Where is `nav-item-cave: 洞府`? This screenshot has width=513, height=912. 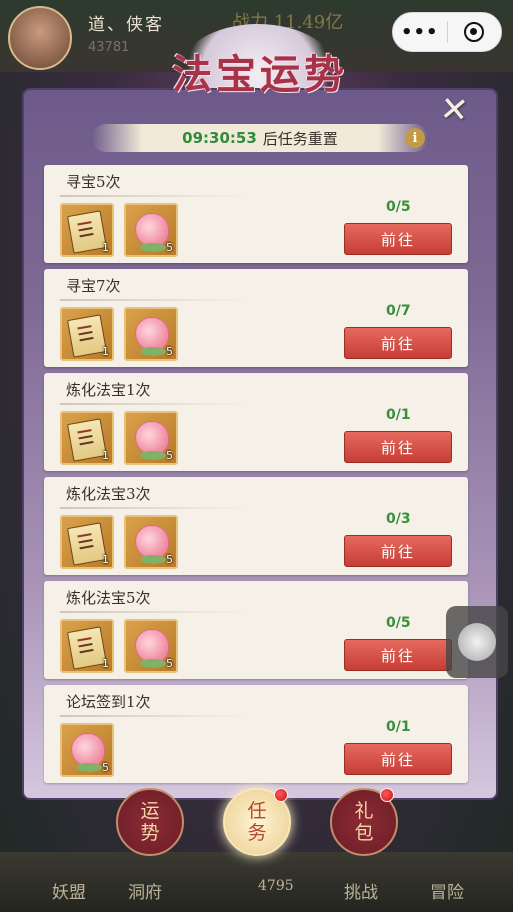
nav-item-cave: 洞府 is located at coordinates (145, 890).